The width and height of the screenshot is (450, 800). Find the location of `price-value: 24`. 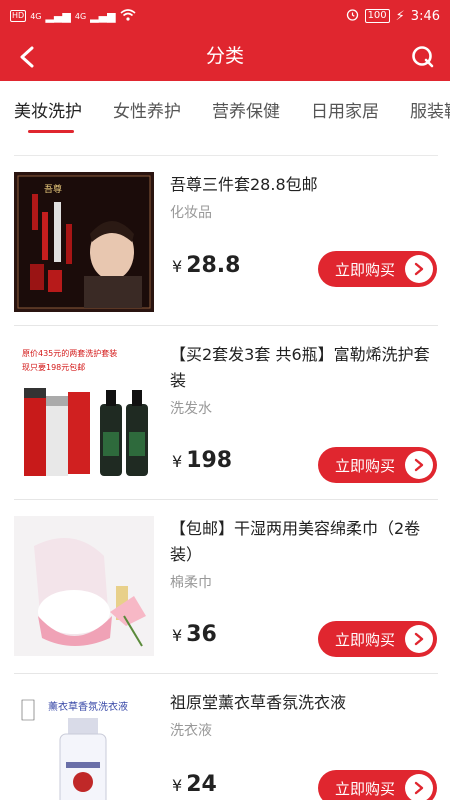

price-value: 24 is located at coordinates (201, 784).